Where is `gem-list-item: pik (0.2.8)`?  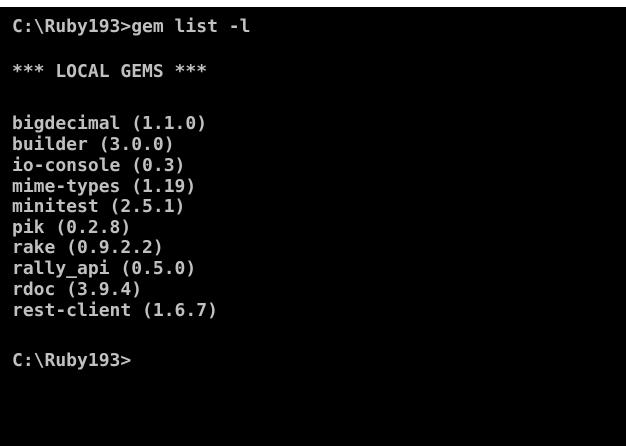
gem-list-item: pik (0.2.8) is located at coordinates (72, 227).